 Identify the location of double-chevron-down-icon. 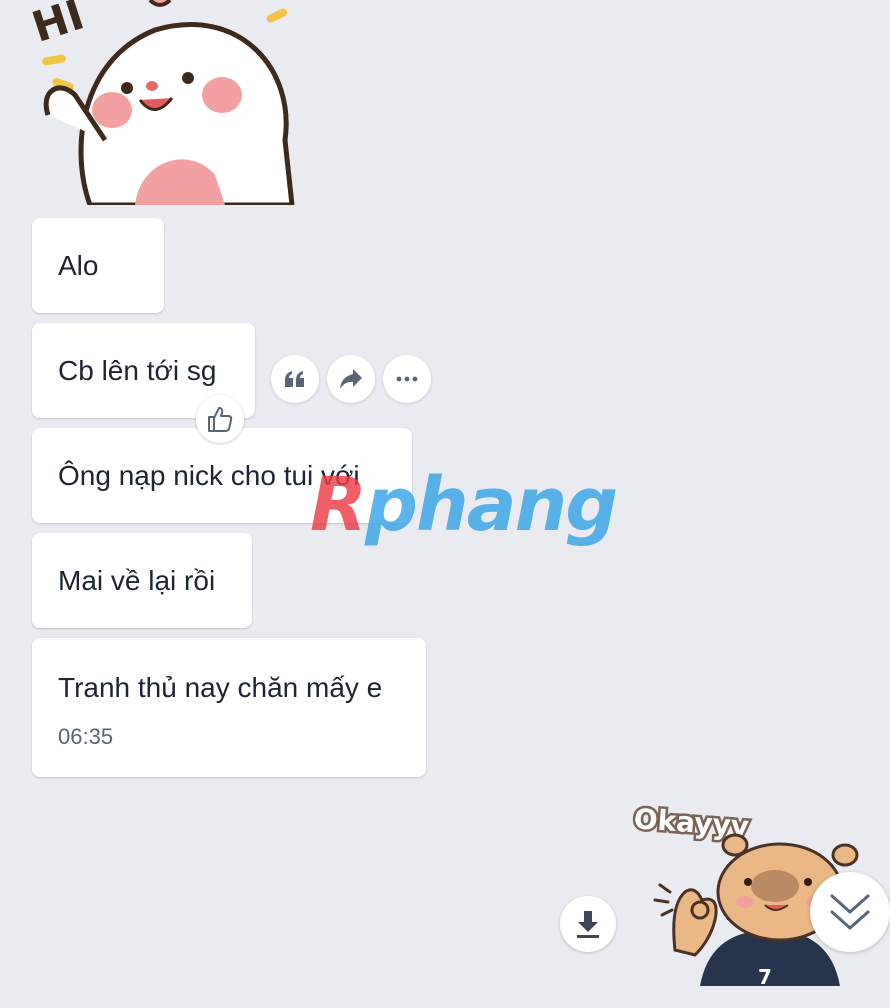
(850, 912).